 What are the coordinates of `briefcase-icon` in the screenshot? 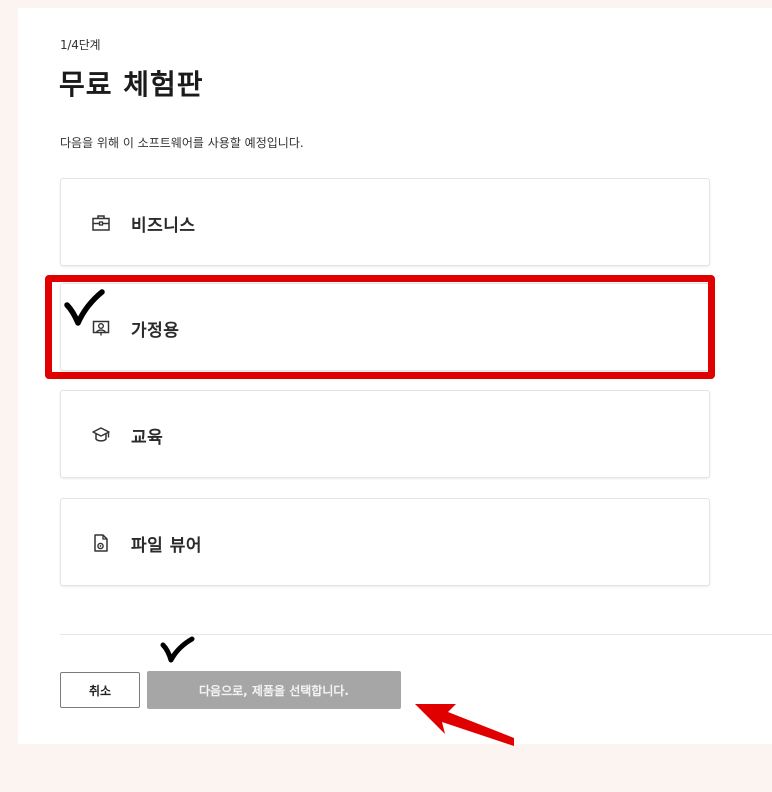 It's located at (101, 223).